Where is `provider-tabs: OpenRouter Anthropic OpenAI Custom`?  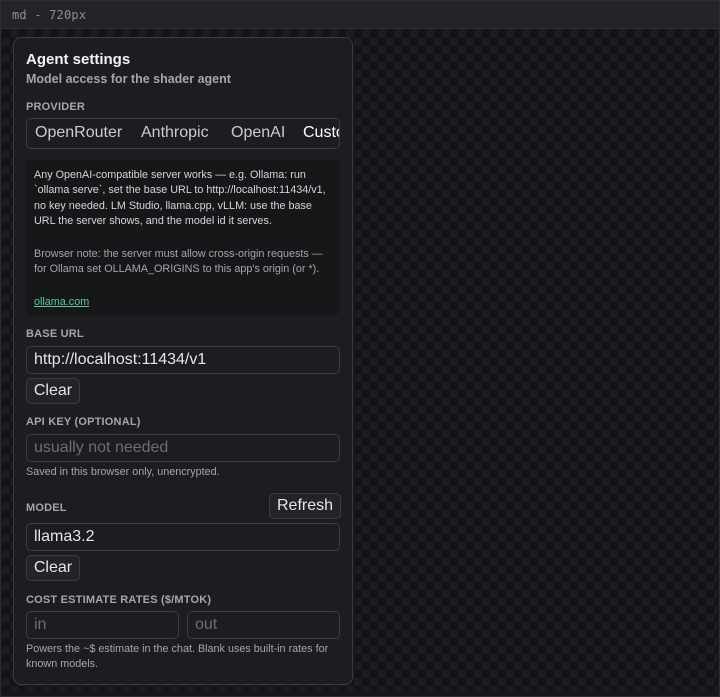
provider-tabs: OpenRouter Anthropic OpenAI Custom is located at coordinates (183, 133).